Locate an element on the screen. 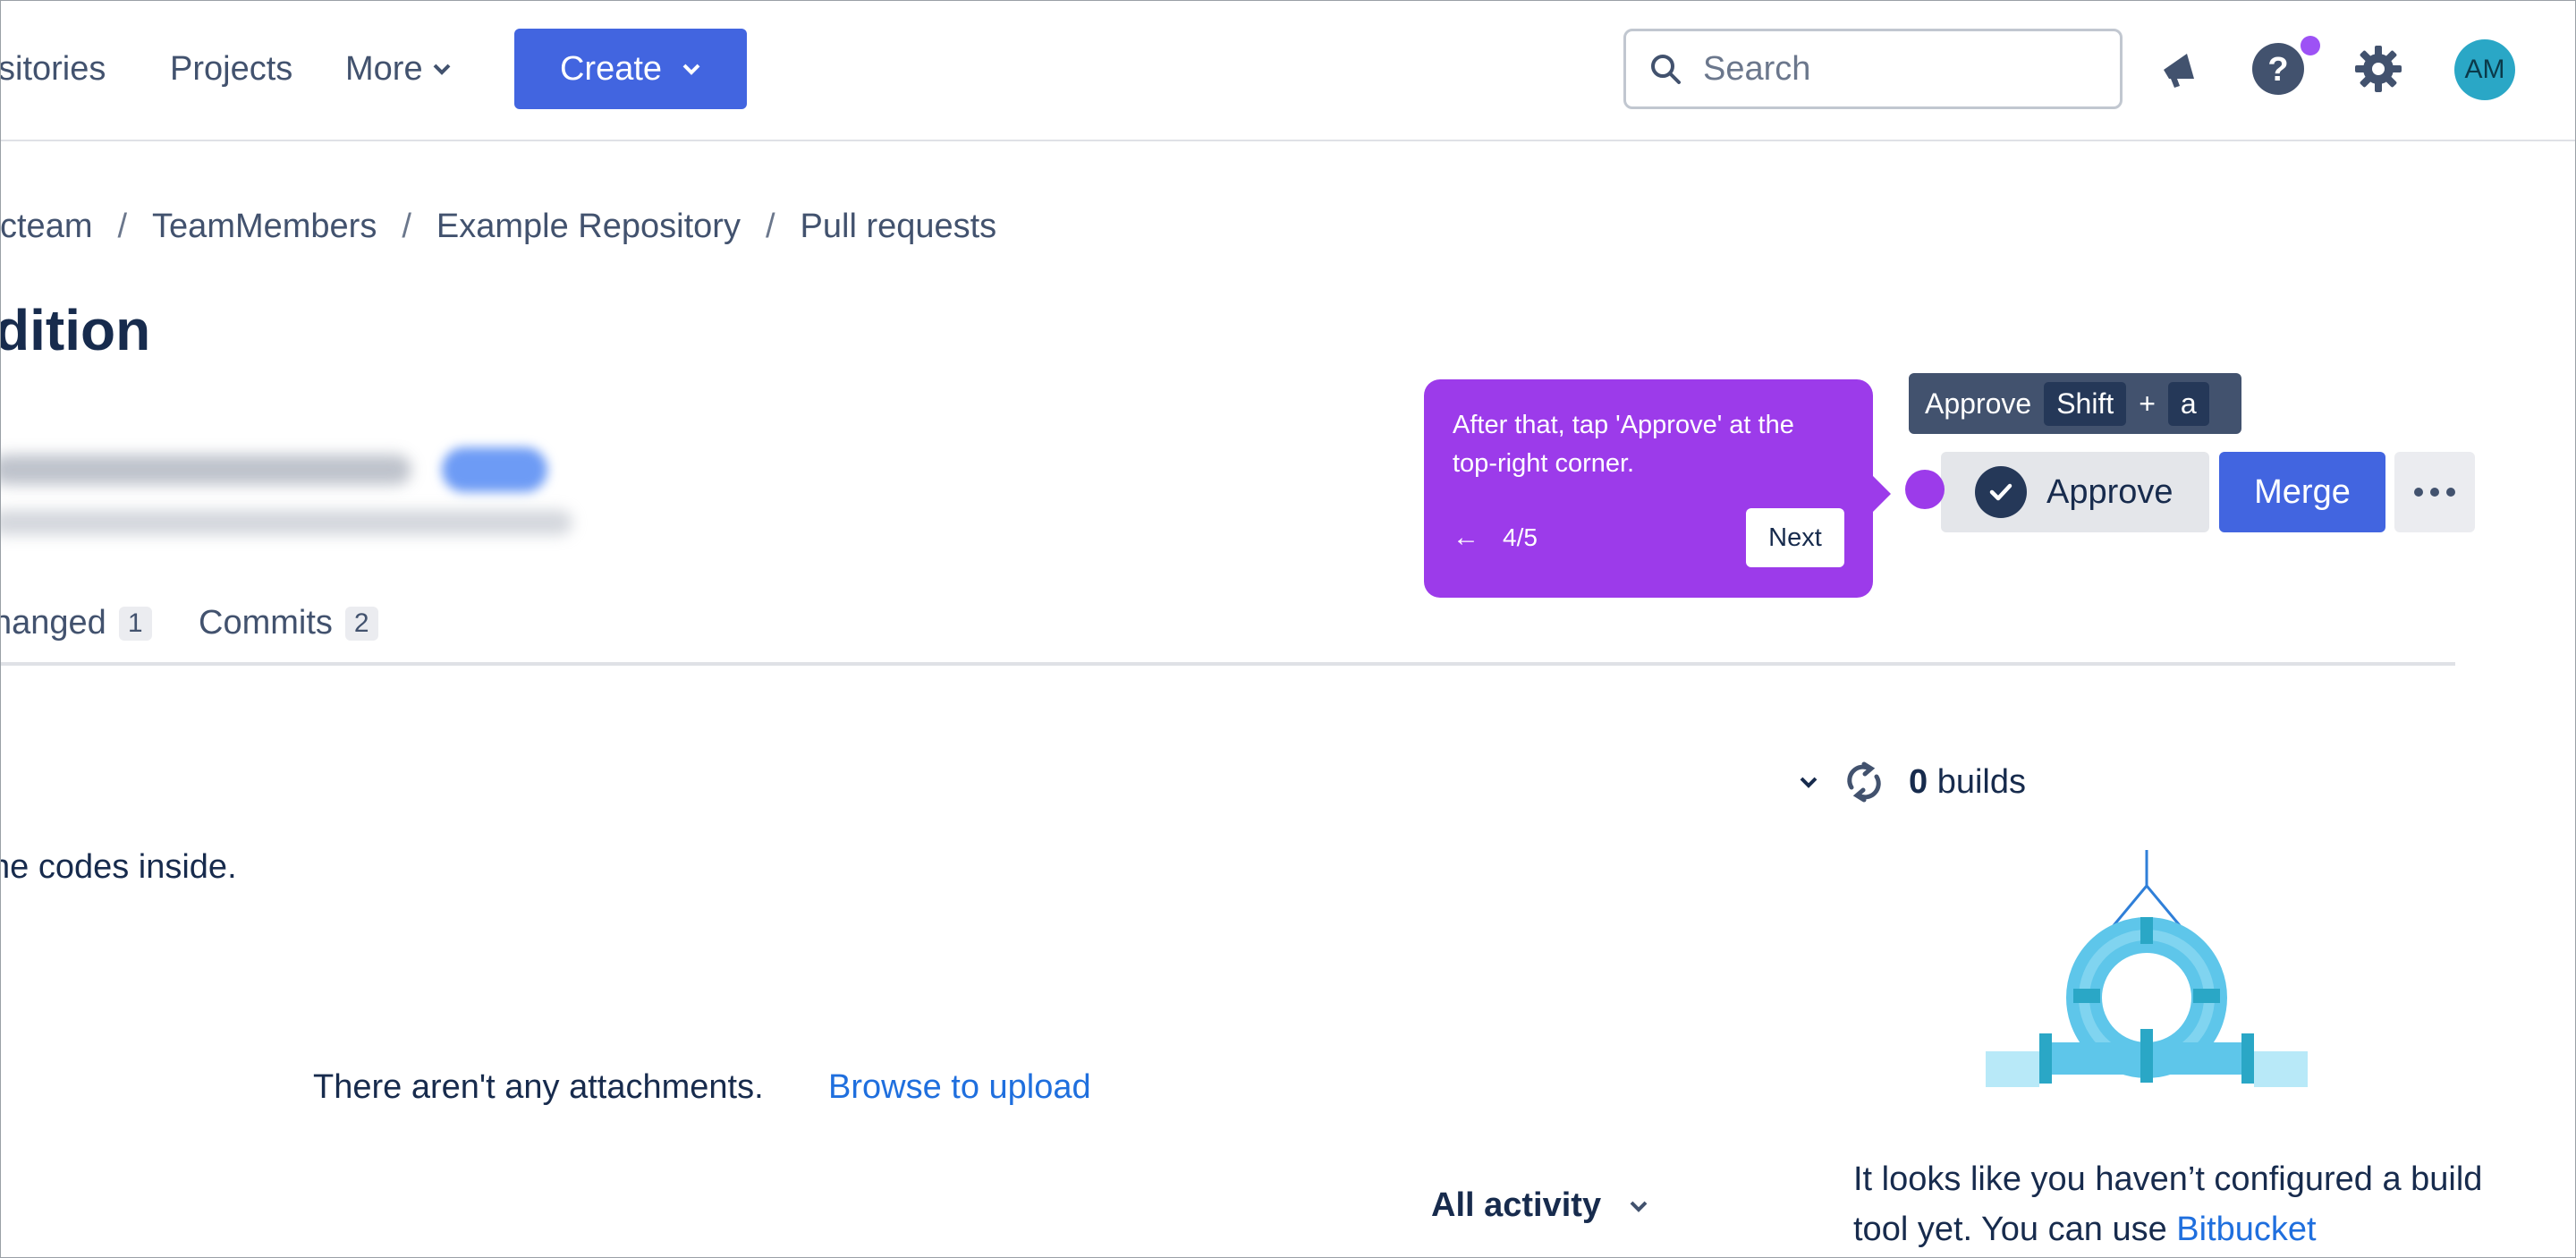  tab-divider is located at coordinates (1227, 664).